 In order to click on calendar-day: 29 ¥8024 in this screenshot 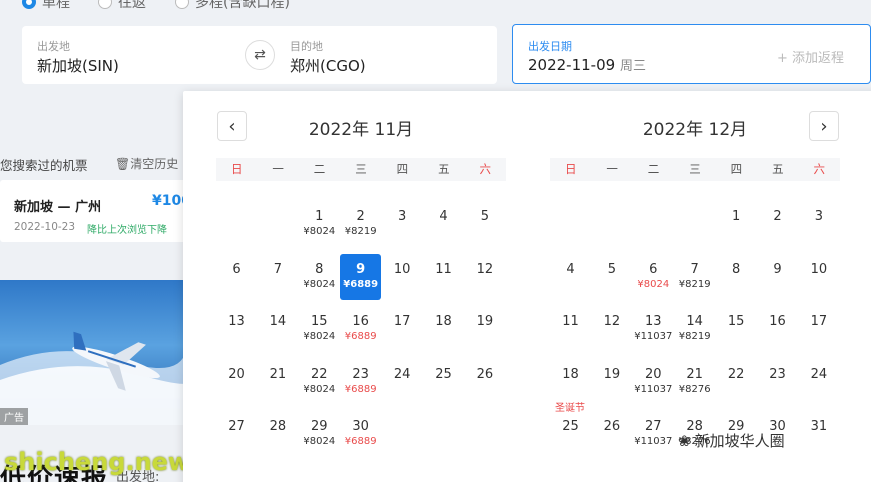, I will do `click(319, 434)`.